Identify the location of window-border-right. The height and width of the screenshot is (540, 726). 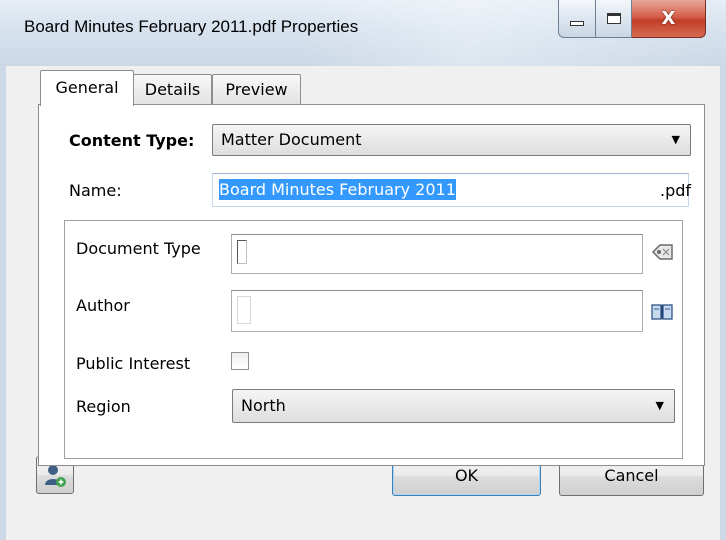
(723, 303).